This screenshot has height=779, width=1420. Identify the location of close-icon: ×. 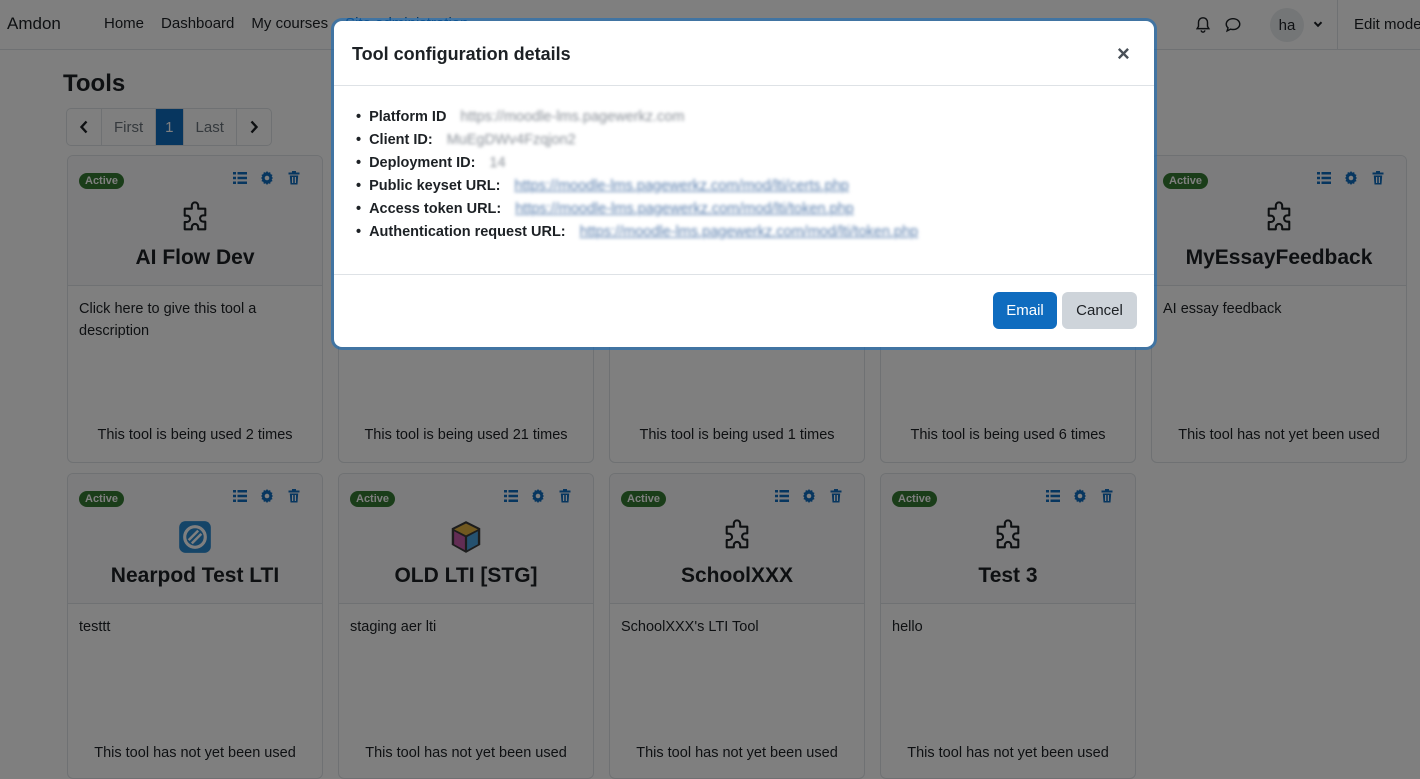
(1123, 54).